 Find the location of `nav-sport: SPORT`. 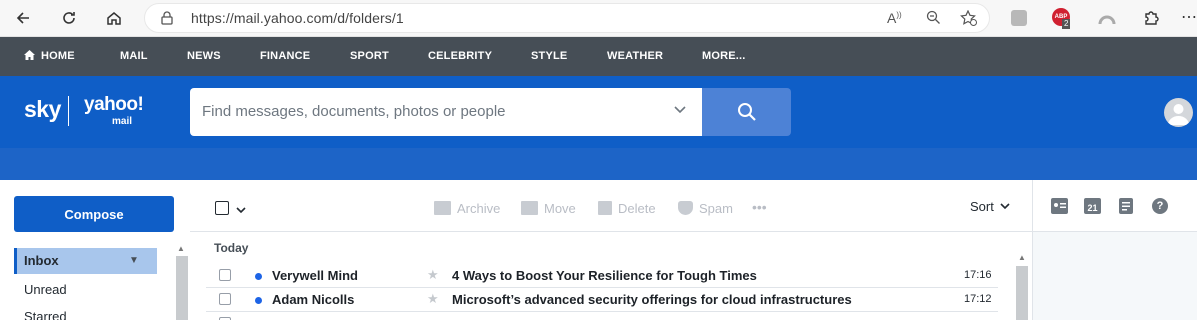

nav-sport: SPORT is located at coordinates (369, 56).